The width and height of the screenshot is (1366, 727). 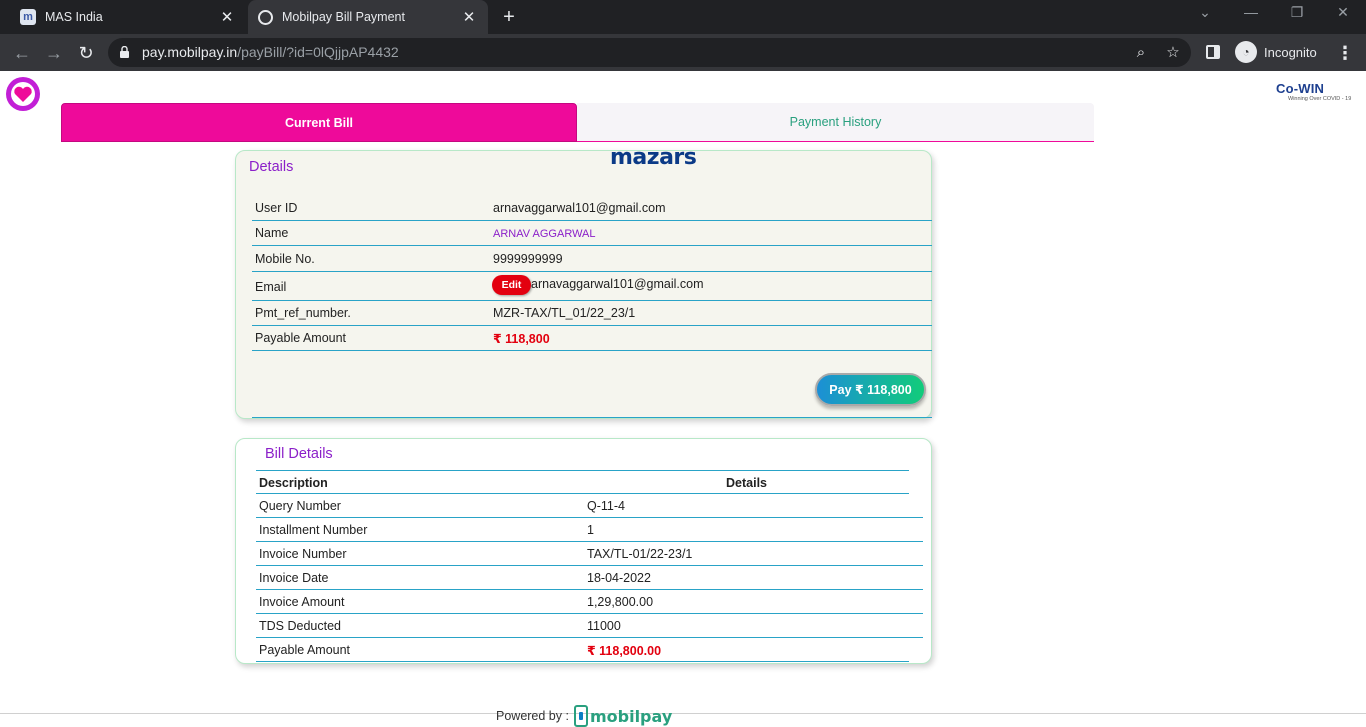 What do you see at coordinates (604, 626) in the screenshot?
I see `bill-value: 11000` at bounding box center [604, 626].